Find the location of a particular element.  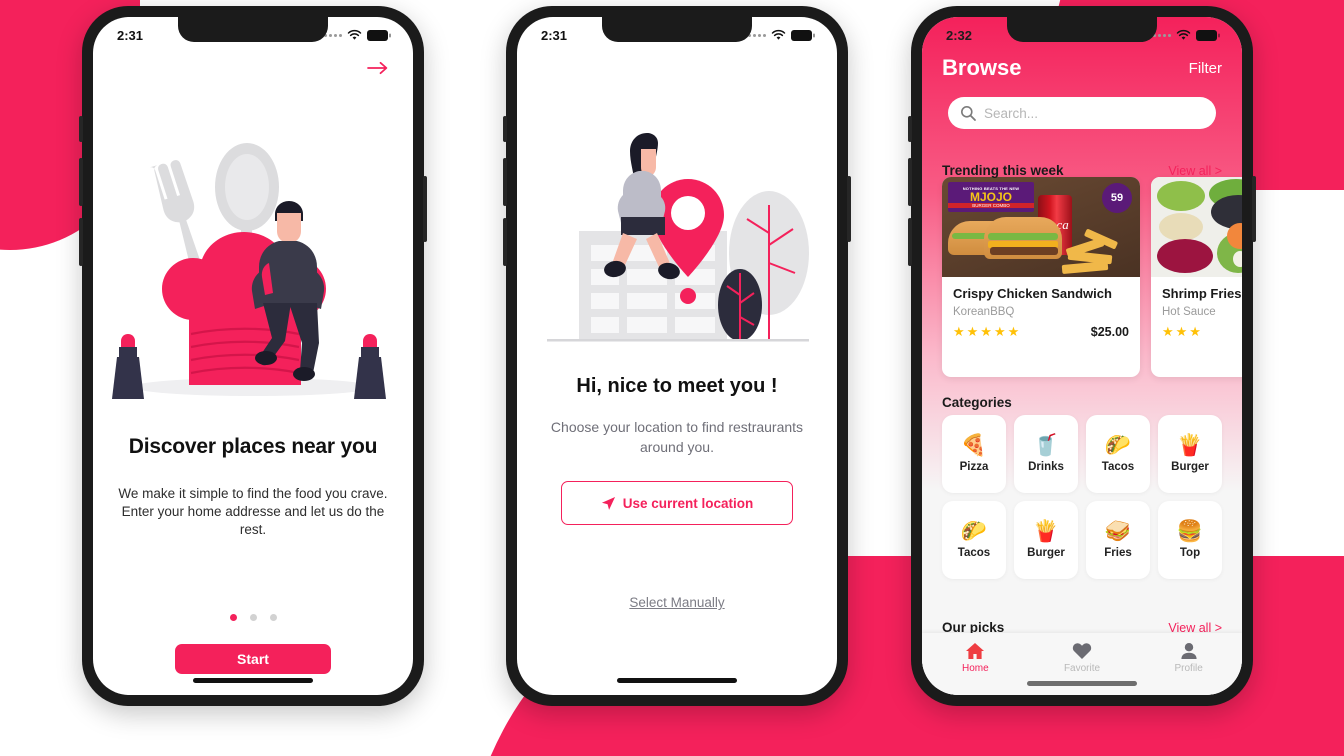

category-label: Drinks is located at coordinates (1046, 467).